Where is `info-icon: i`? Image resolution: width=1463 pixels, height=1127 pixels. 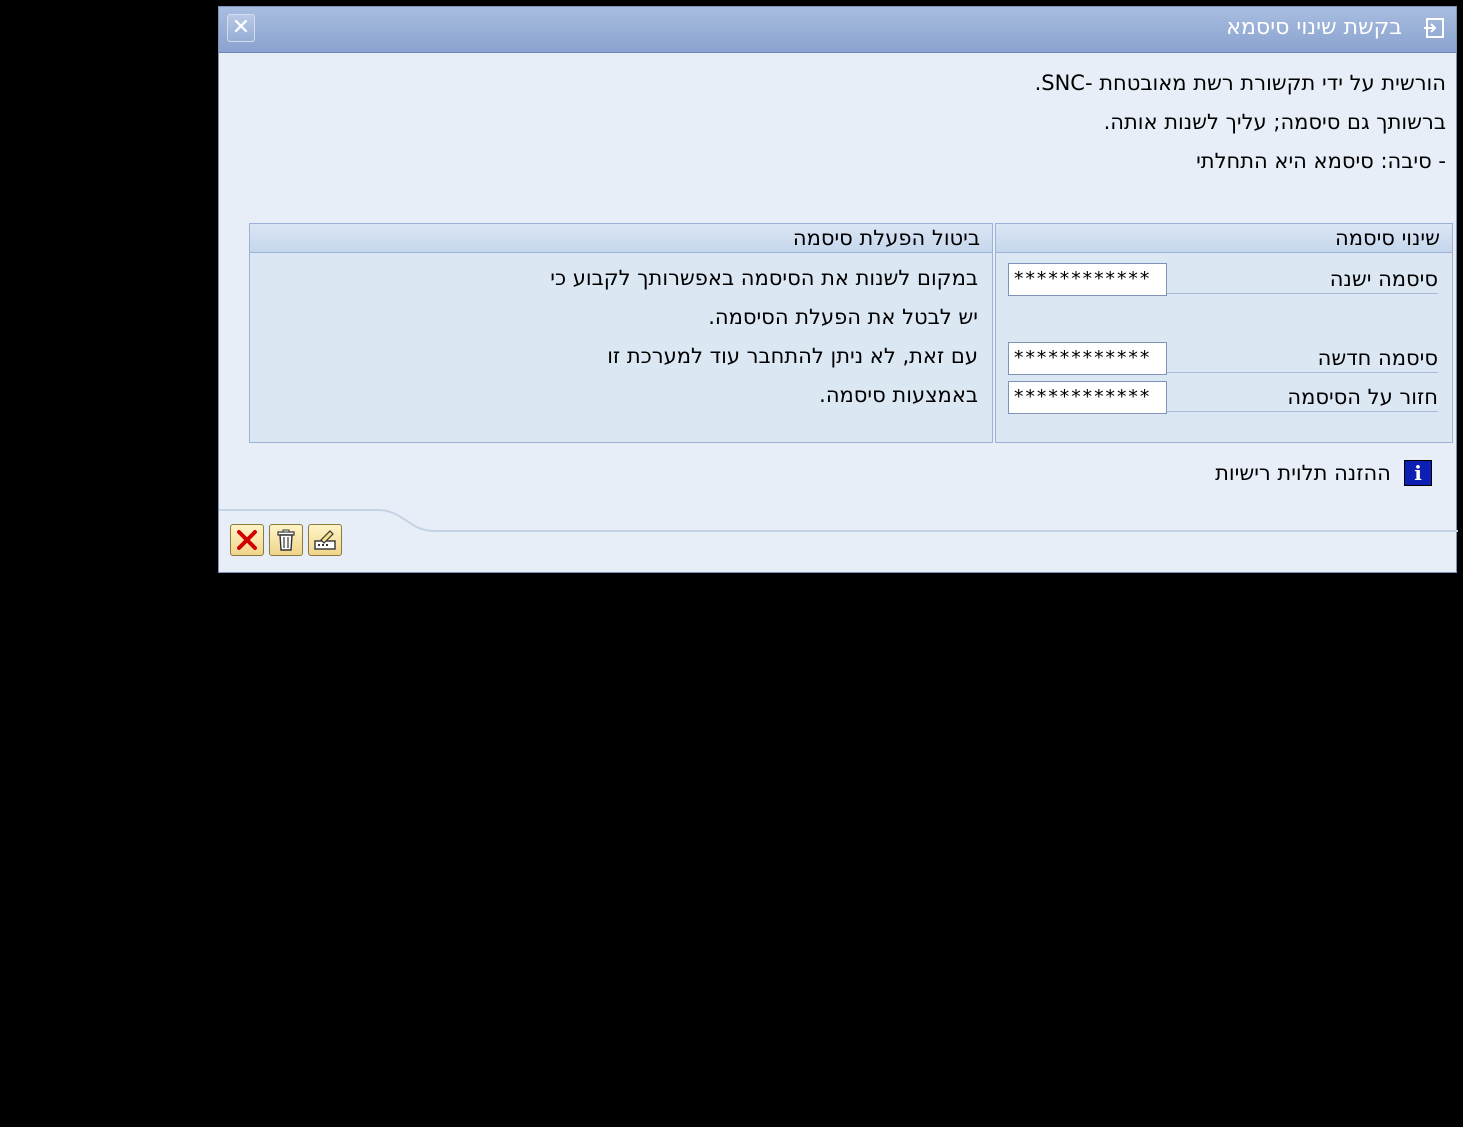 info-icon: i is located at coordinates (1418, 473).